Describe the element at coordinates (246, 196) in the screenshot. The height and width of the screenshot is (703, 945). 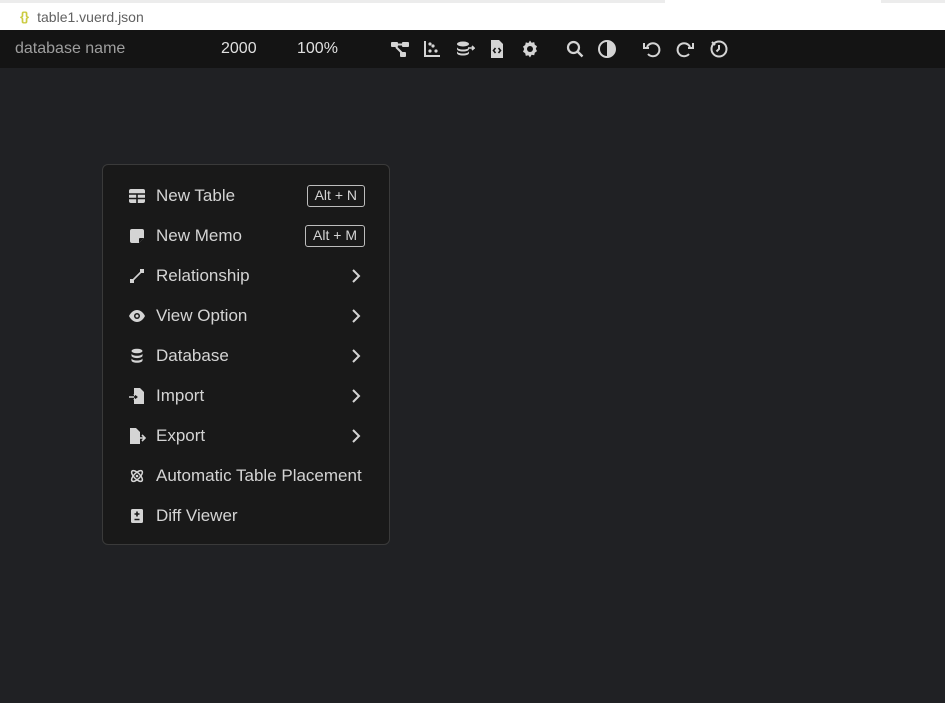
I see `menu-item-new-table: New Table Alt + N` at that location.